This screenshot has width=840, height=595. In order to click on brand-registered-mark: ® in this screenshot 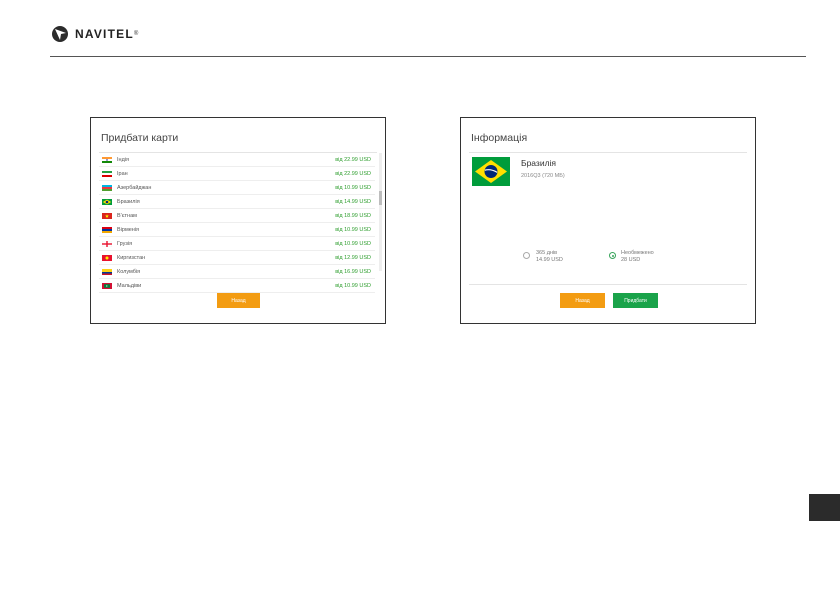, I will do `click(136, 34)`.